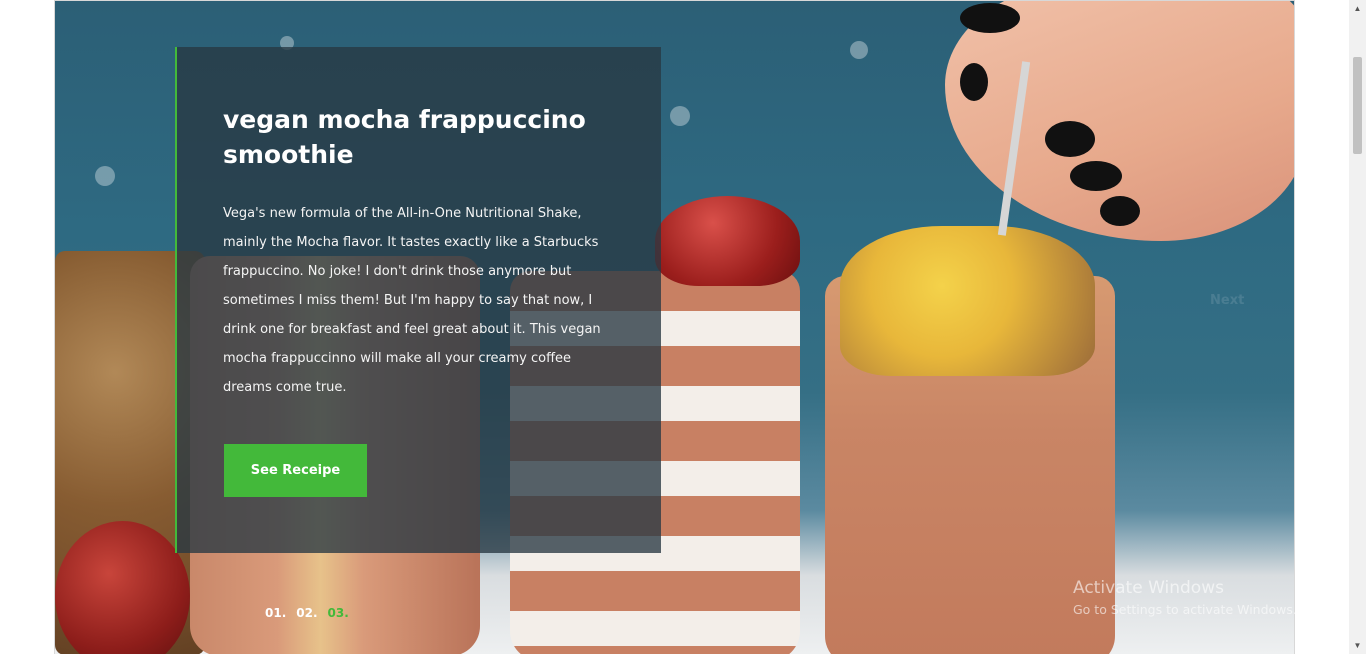  What do you see at coordinates (275, 613) in the screenshot?
I see `pagination-item-1: 01.` at bounding box center [275, 613].